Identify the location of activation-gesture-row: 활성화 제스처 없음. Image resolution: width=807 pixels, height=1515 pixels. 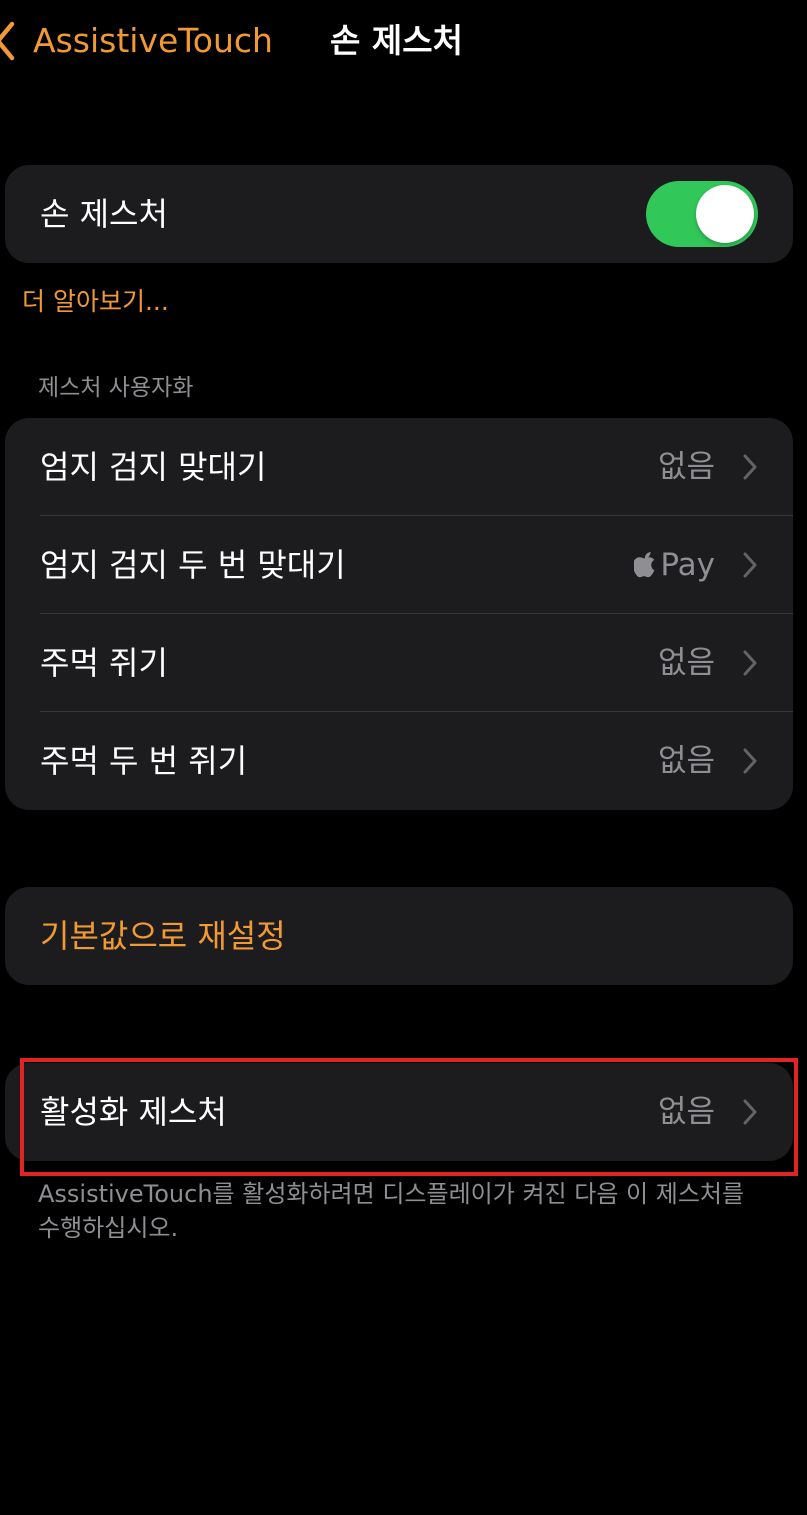
(399, 1112).